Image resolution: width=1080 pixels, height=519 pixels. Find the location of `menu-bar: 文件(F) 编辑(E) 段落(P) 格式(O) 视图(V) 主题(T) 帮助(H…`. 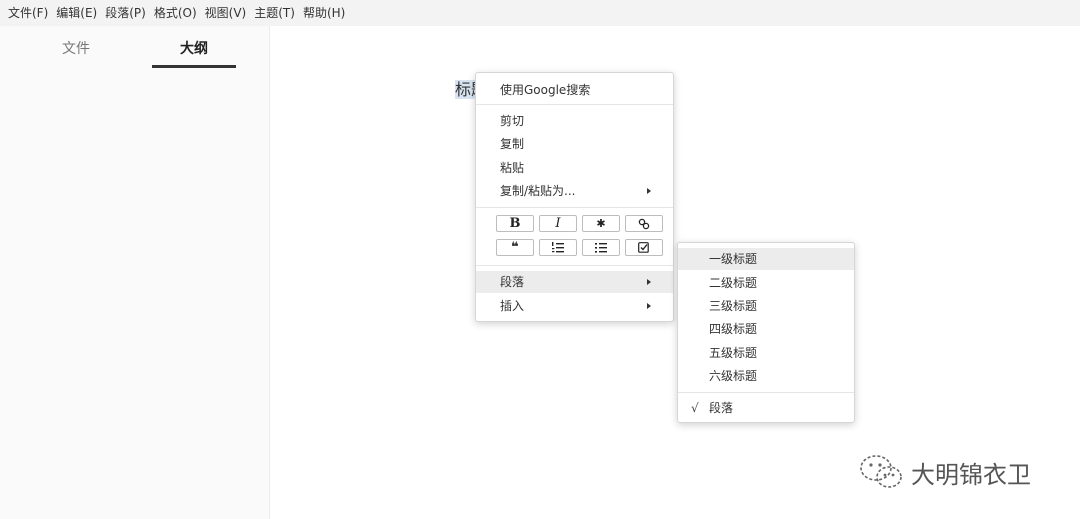

menu-bar: 文件(F) 编辑(E) 段落(P) 格式(O) 视图(V) 主题(T) 帮助(H… is located at coordinates (540, 13).